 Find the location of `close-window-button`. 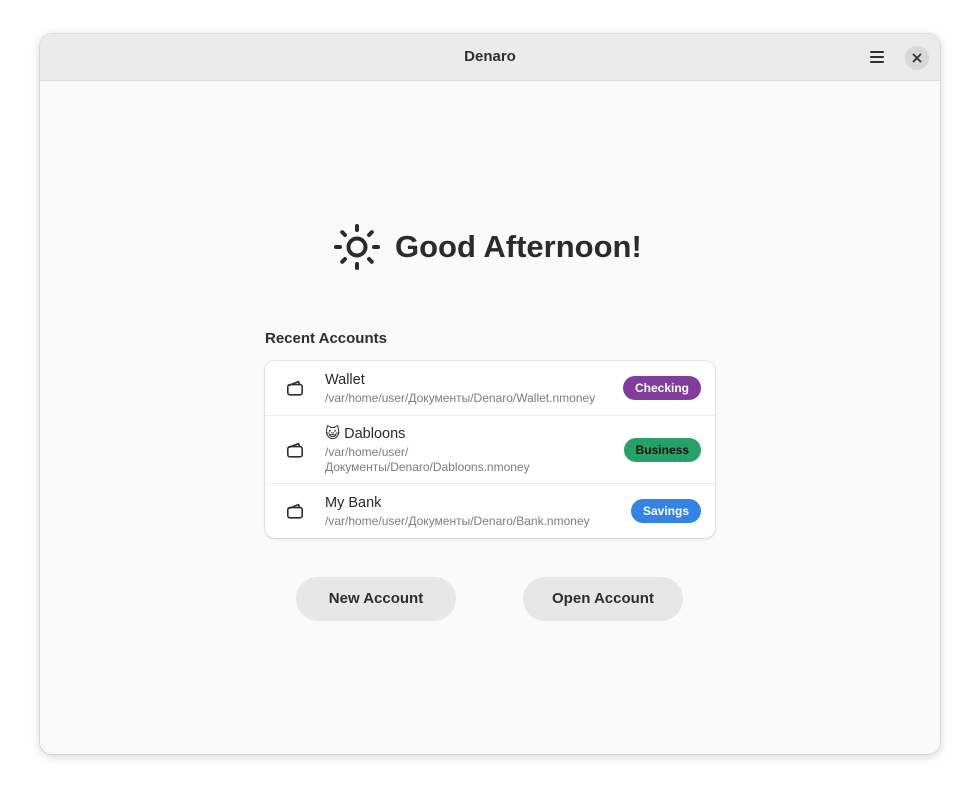

close-window-button is located at coordinates (917, 58).